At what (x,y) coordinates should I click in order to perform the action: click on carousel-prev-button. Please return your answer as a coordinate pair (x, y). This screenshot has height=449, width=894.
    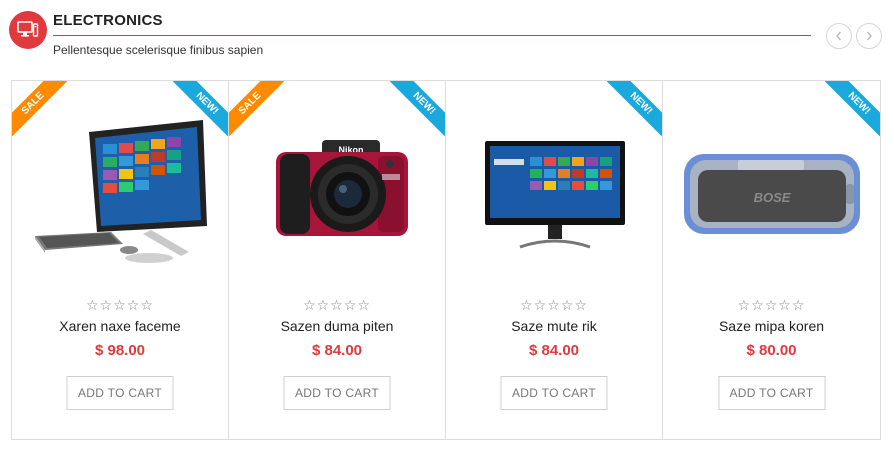
    Looking at the image, I should click on (839, 36).